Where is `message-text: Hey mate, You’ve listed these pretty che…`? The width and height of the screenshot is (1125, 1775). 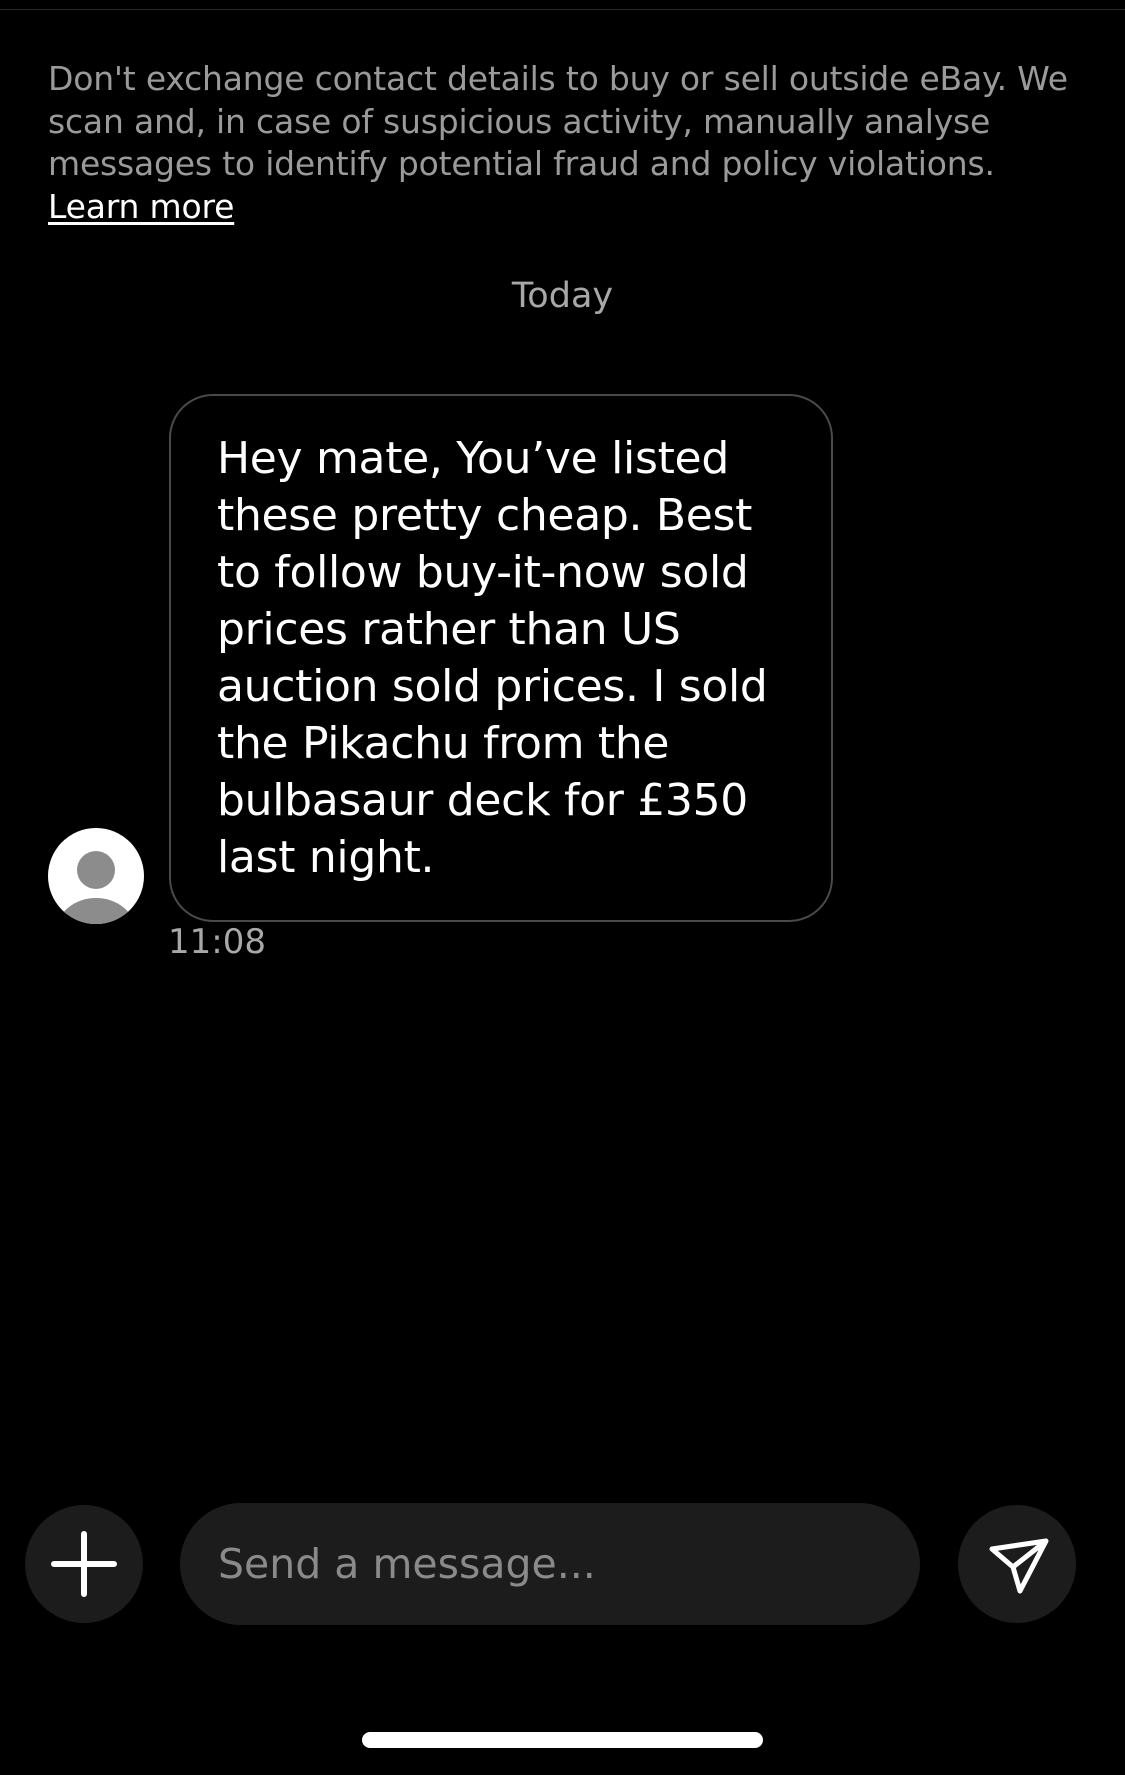
message-text: Hey mate, You’ve listed these pretty che… is located at coordinates (492, 658).